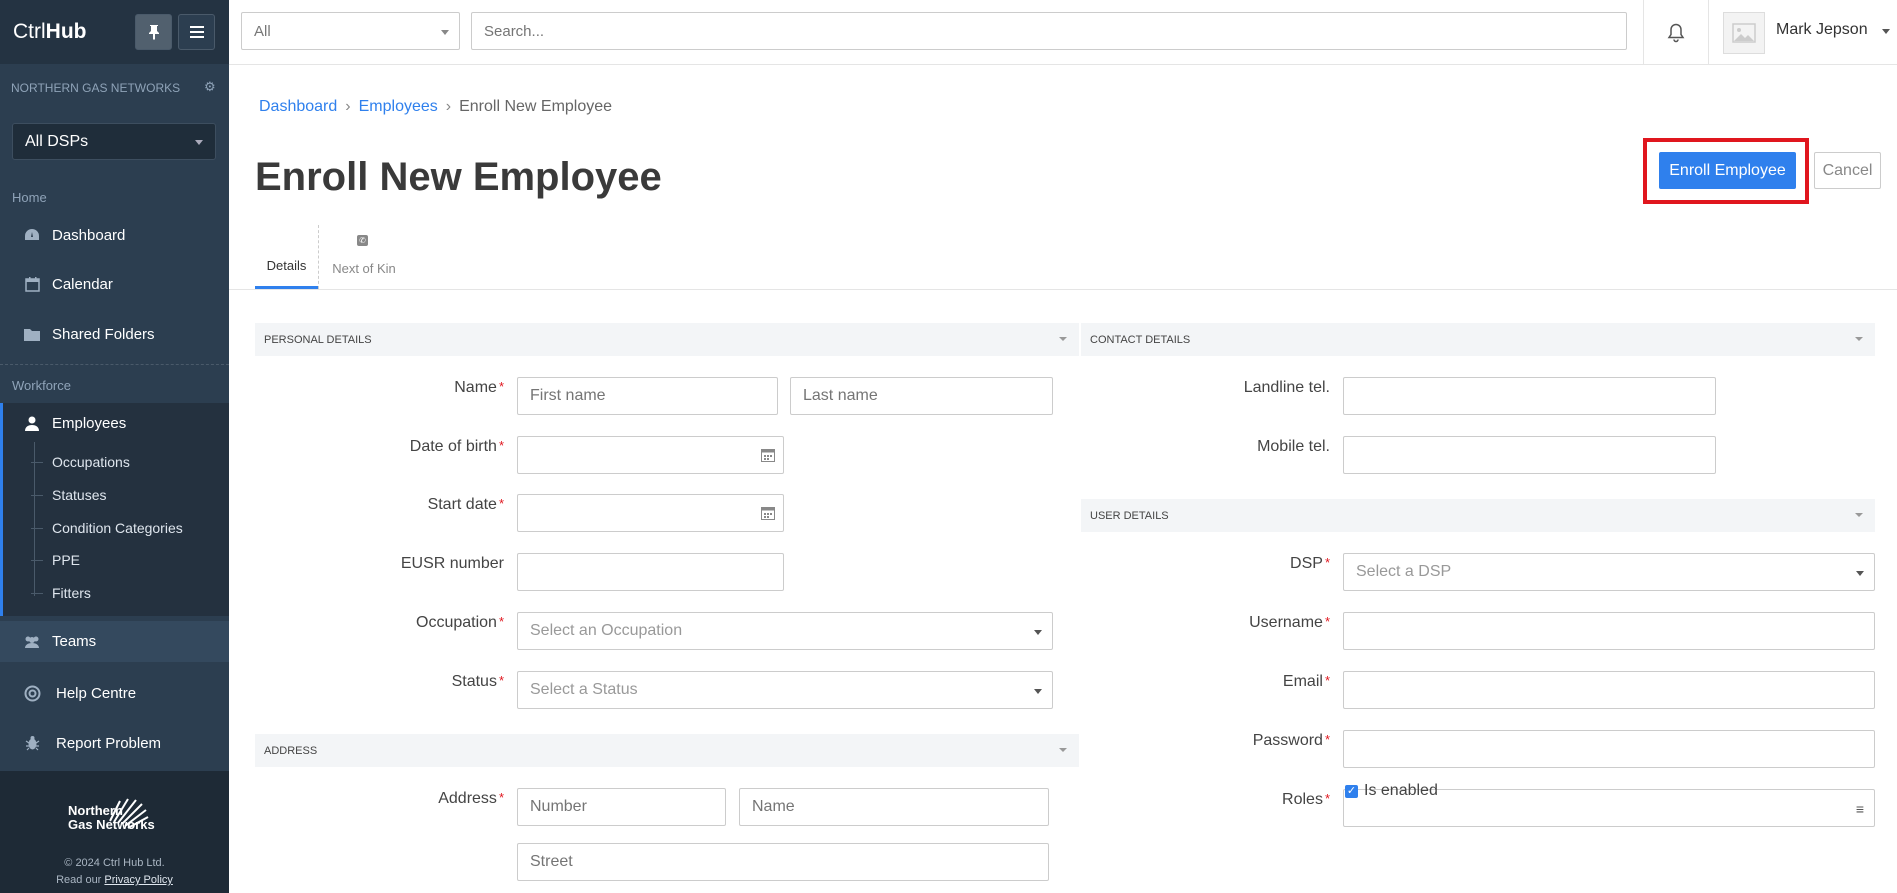  Describe the element at coordinates (79, 495) in the screenshot. I see `sidebar-subitem-statuses: Statuses` at that location.